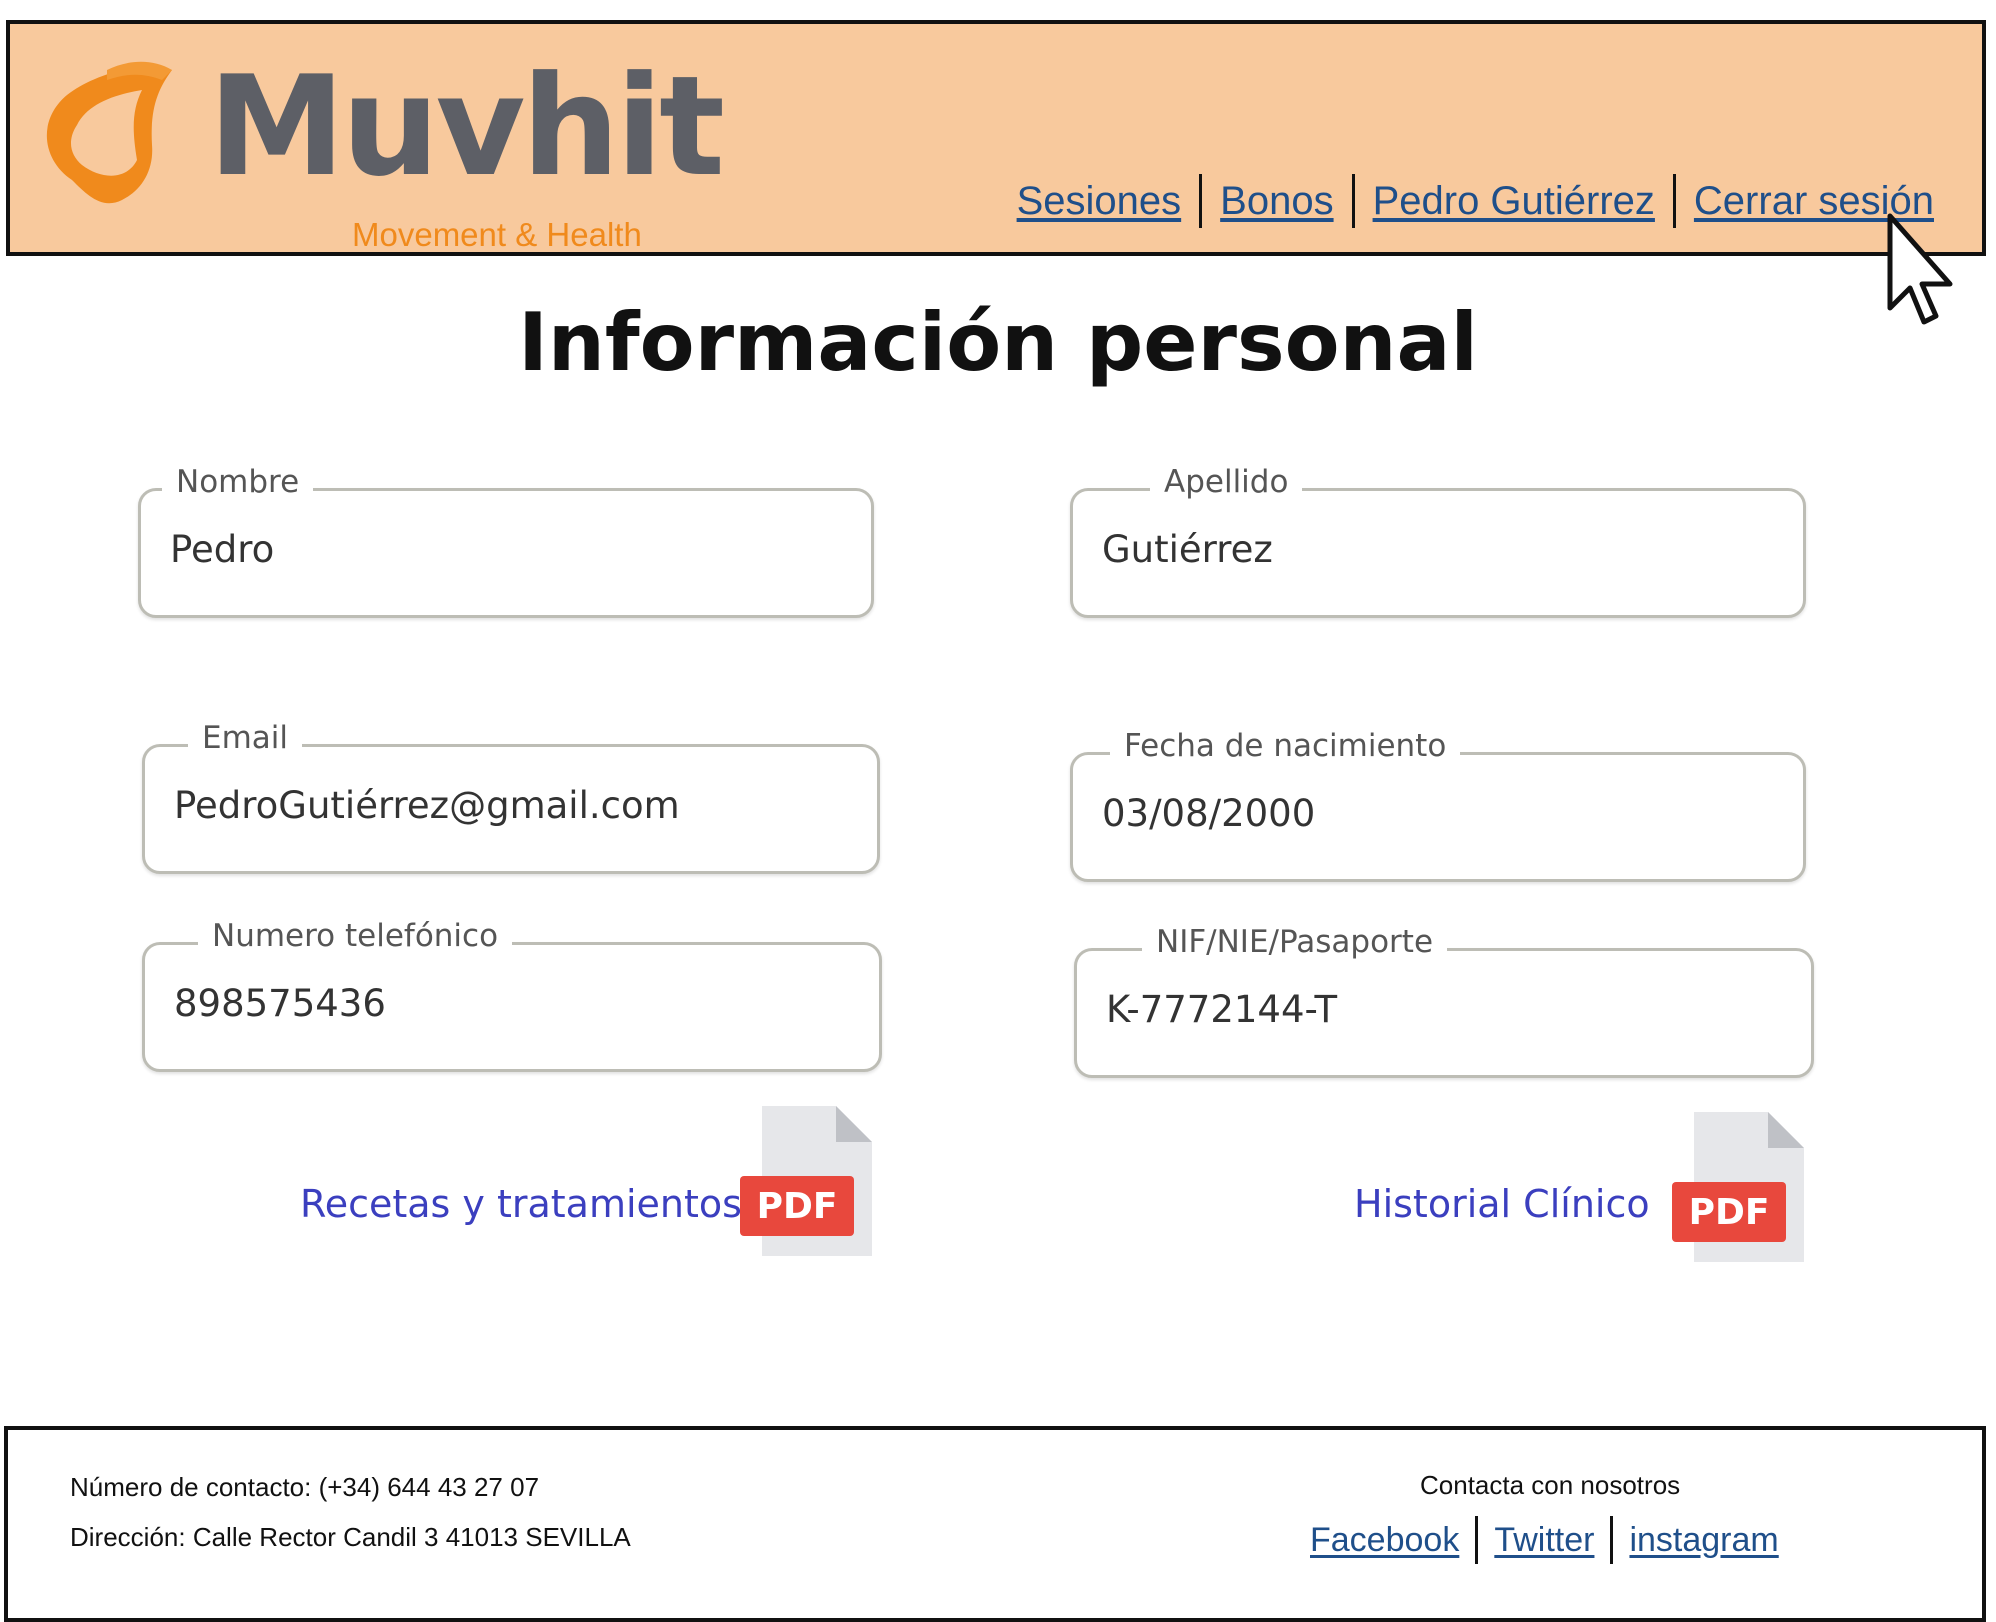 The height and width of the screenshot is (1622, 1996). I want to click on facebook-link: Facebook, so click(1384, 1540).